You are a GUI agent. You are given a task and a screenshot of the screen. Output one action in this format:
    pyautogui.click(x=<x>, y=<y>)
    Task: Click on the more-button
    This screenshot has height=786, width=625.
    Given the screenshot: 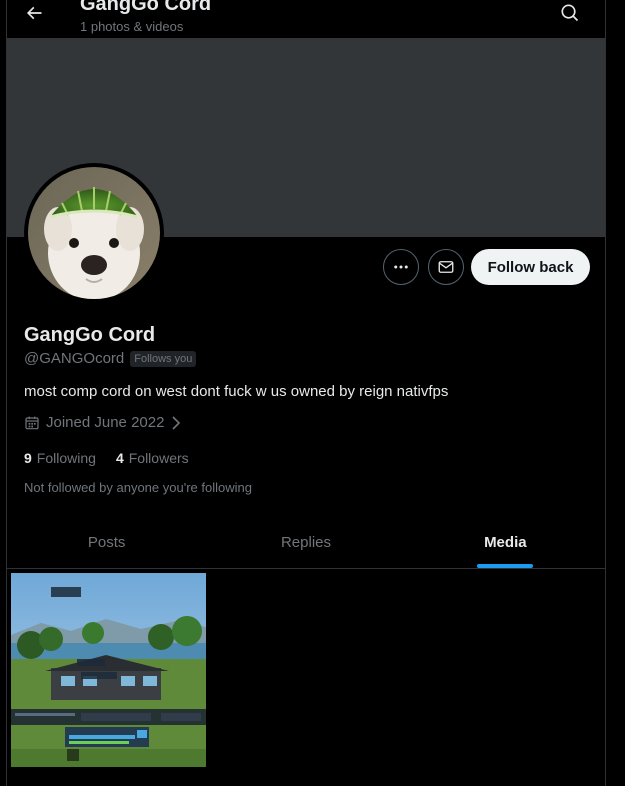 What is the action you would take?
    pyautogui.click(x=401, y=267)
    